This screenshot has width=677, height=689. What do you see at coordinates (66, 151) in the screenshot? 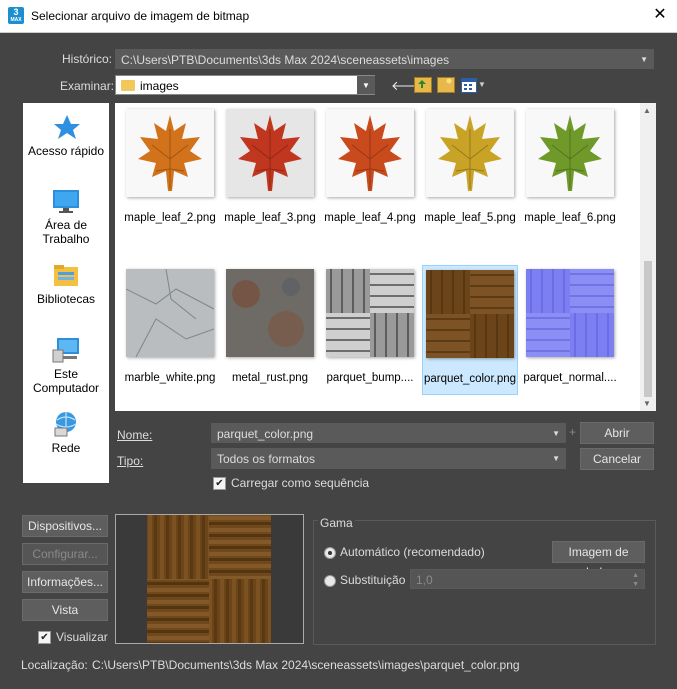
I see `place-label: Acesso rápido` at bounding box center [66, 151].